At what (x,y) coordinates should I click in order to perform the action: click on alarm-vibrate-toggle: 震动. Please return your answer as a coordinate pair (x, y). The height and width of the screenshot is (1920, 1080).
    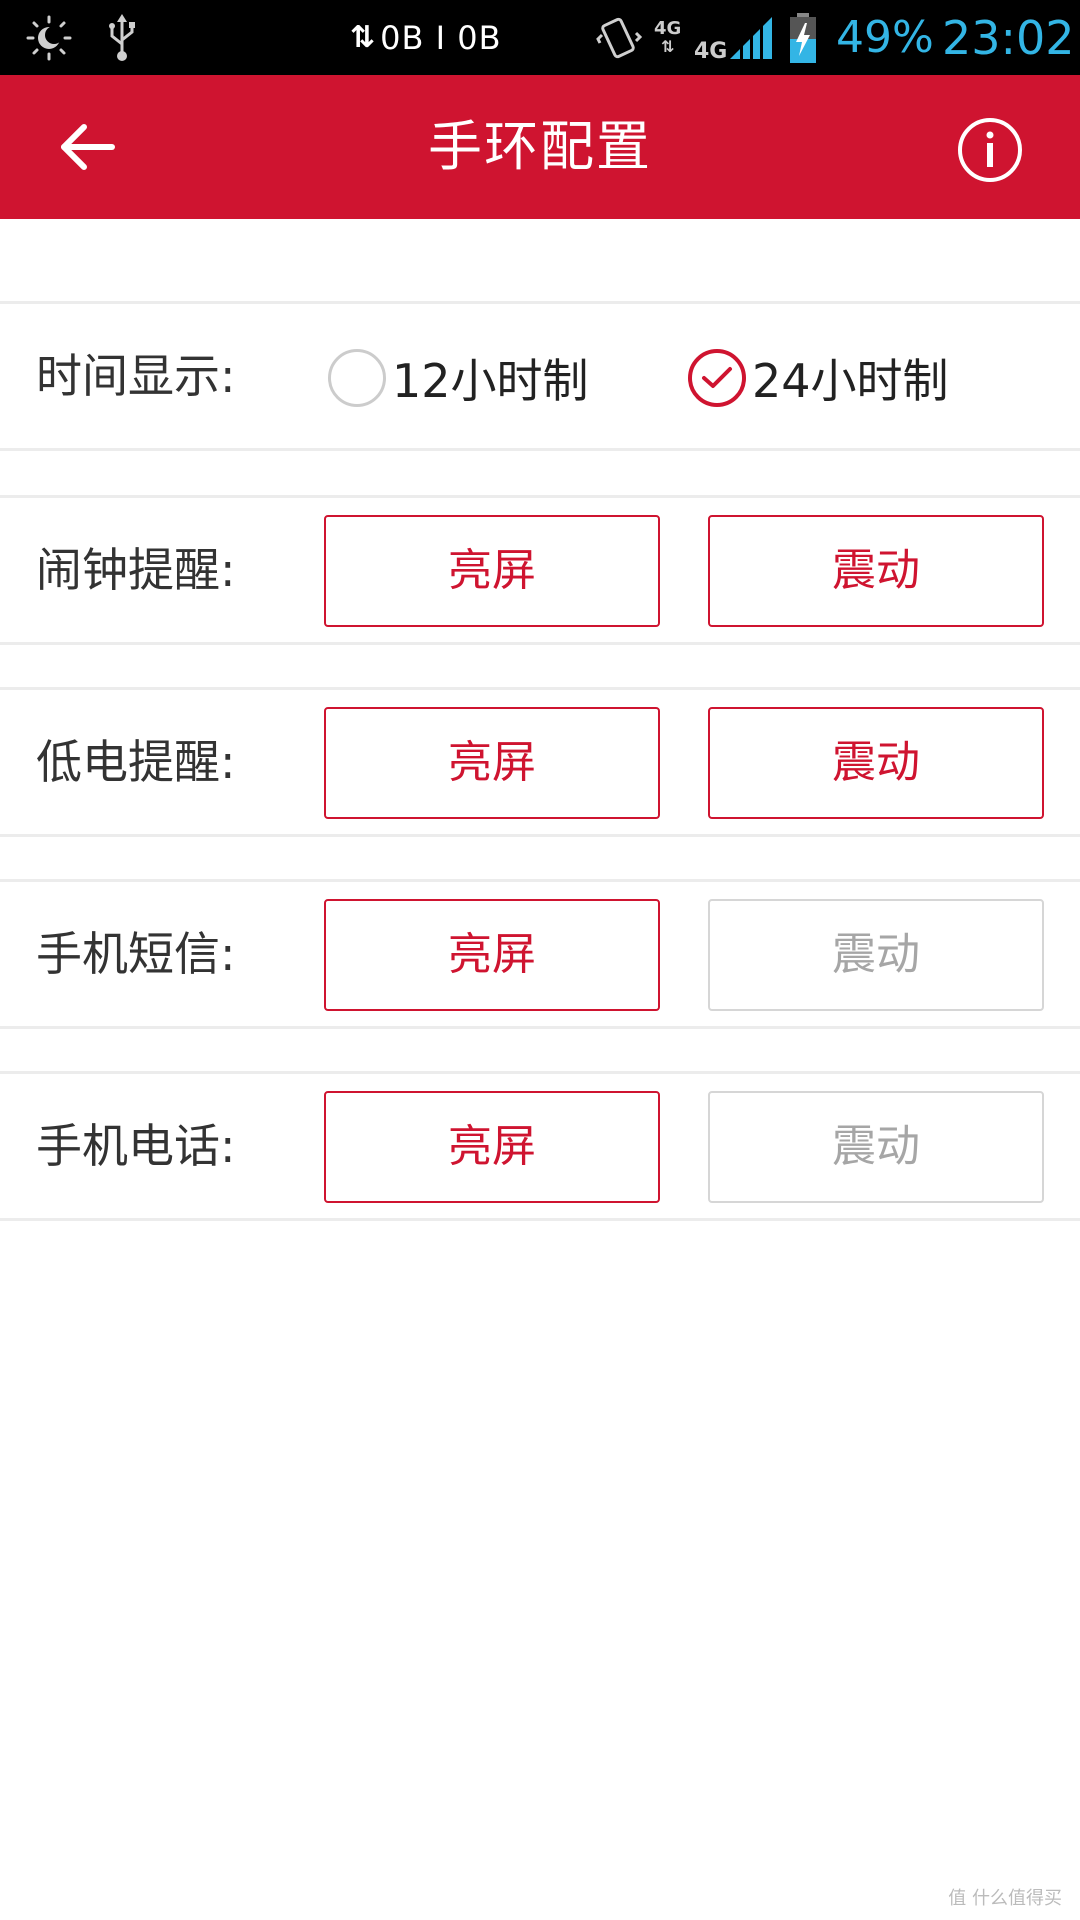
    Looking at the image, I should click on (876, 571).